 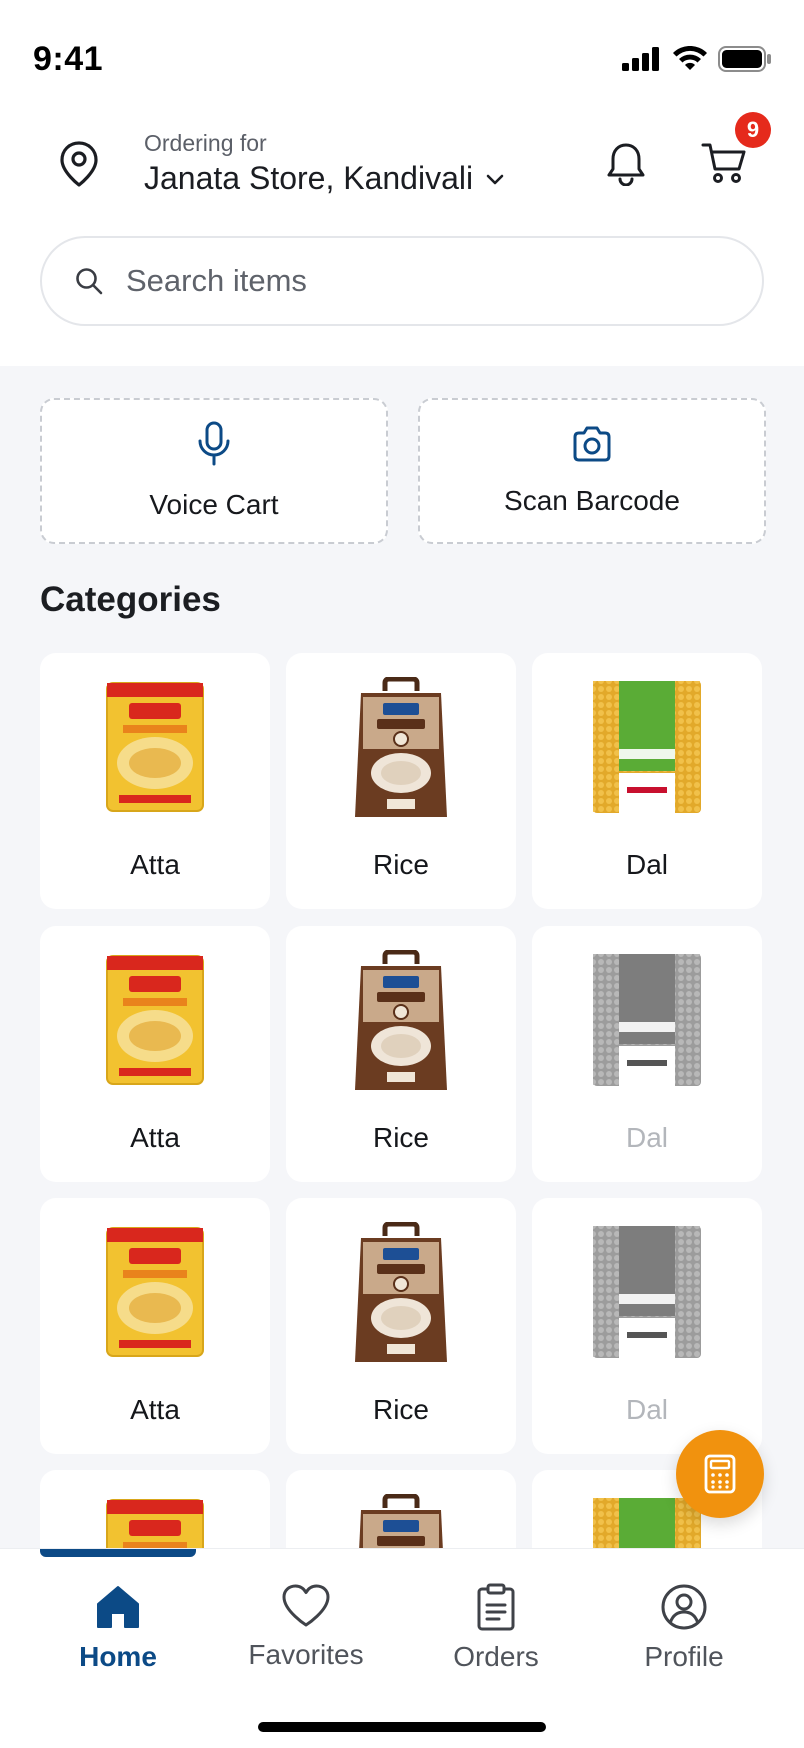 What do you see at coordinates (402, 1648) in the screenshot?
I see `bottom-navigation: Home Favorites Orders Profile` at bounding box center [402, 1648].